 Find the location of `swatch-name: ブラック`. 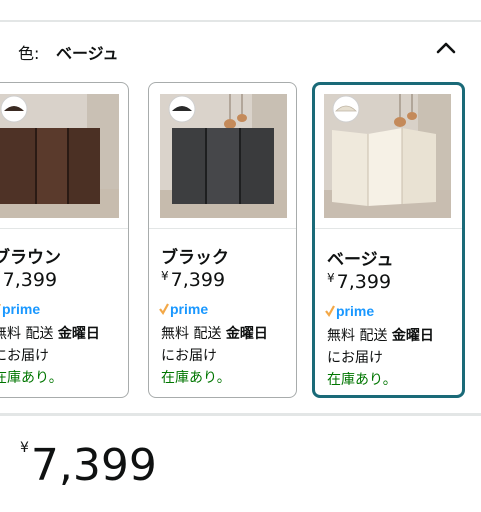

swatch-name: ブラック is located at coordinates (195, 258).